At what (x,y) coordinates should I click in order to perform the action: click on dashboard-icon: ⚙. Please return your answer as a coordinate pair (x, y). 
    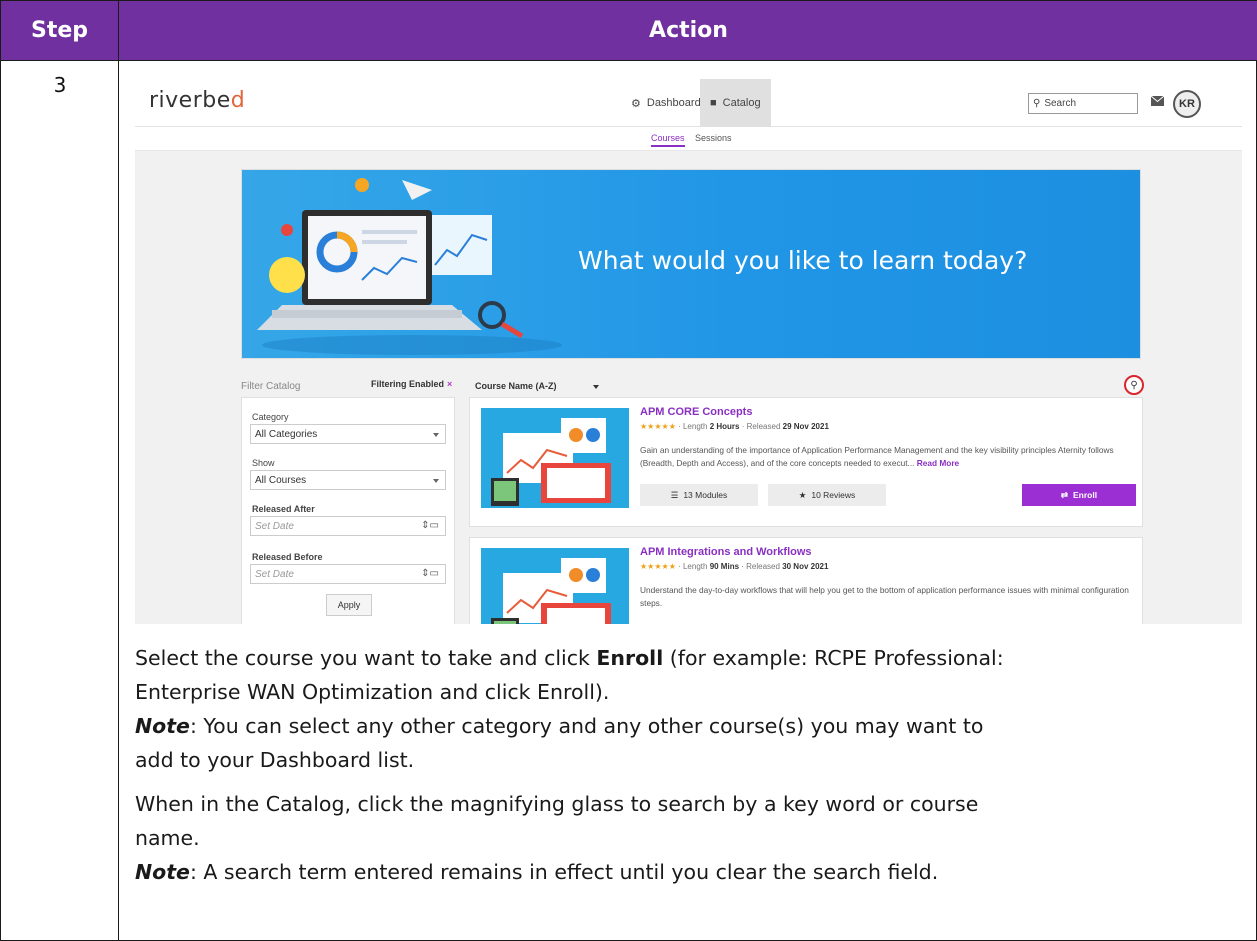
    Looking at the image, I should click on (636, 103).